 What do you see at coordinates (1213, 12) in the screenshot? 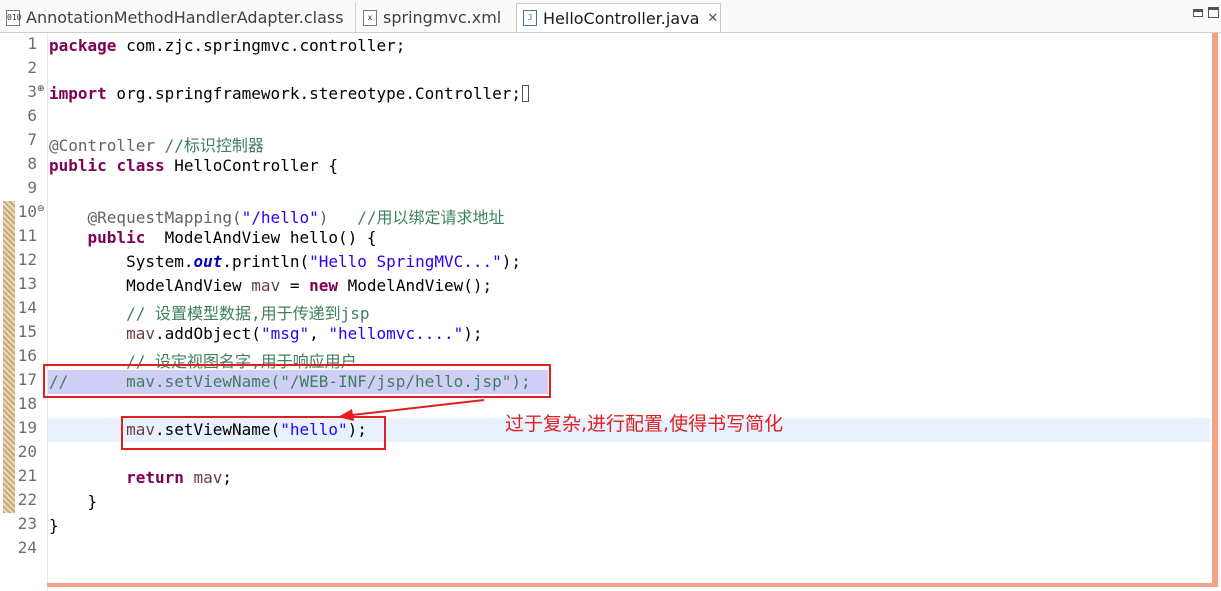
I see `maximize-icon` at bounding box center [1213, 12].